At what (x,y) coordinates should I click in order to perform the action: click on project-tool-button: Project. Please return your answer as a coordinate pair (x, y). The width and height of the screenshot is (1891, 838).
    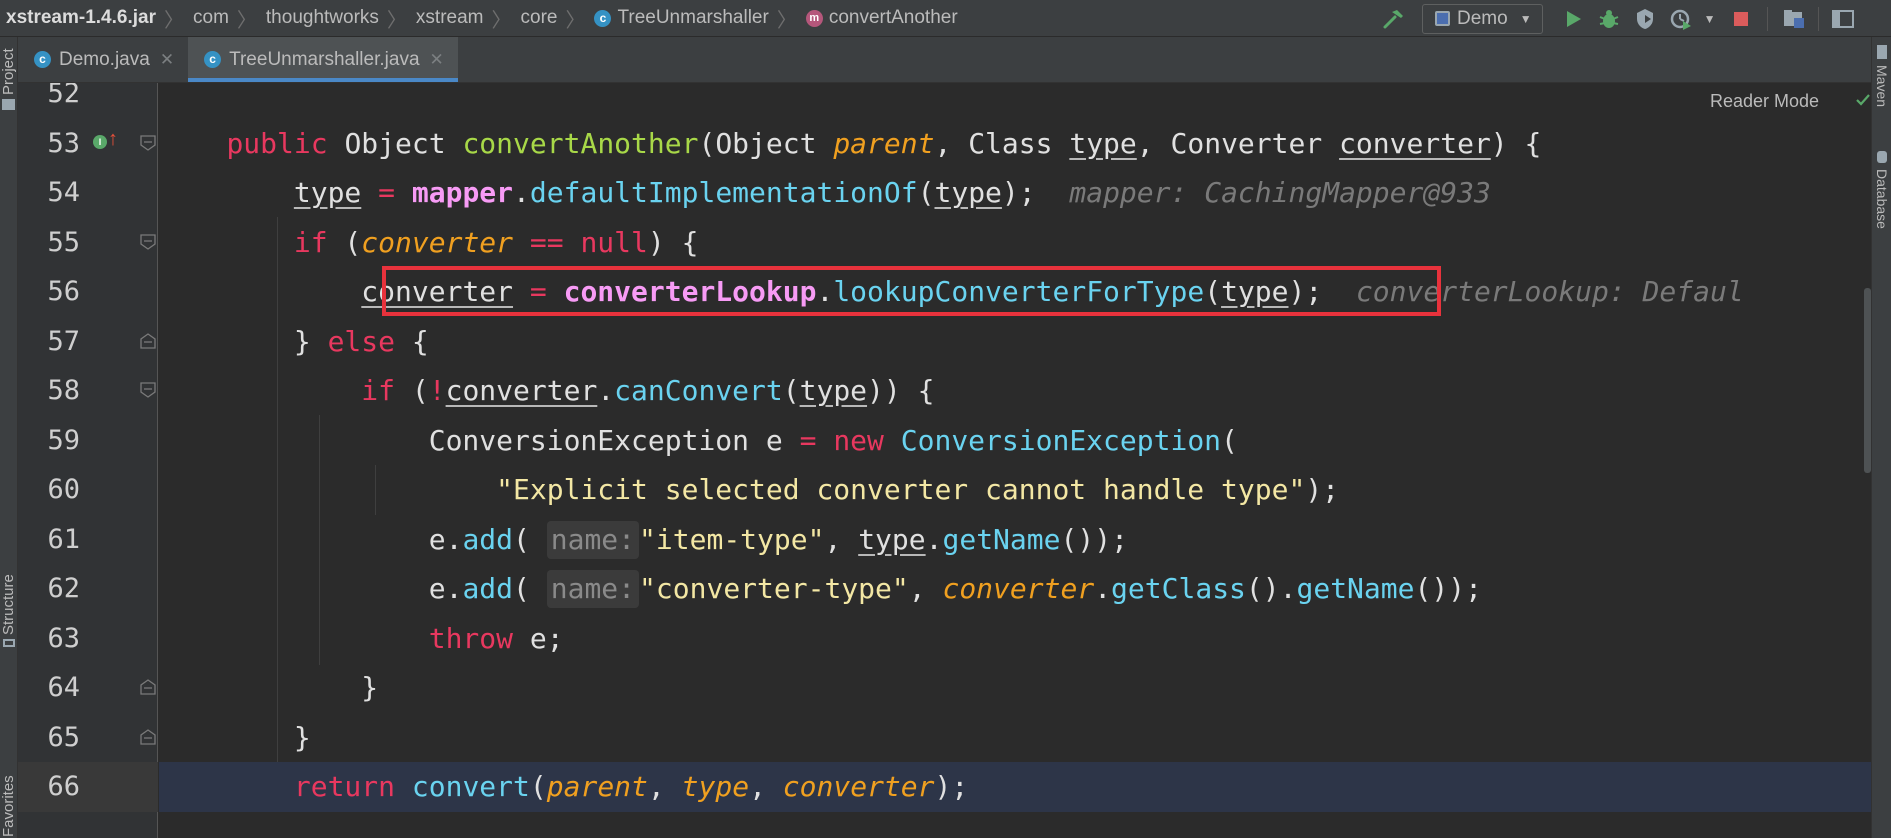
    Looking at the image, I should click on (9, 79).